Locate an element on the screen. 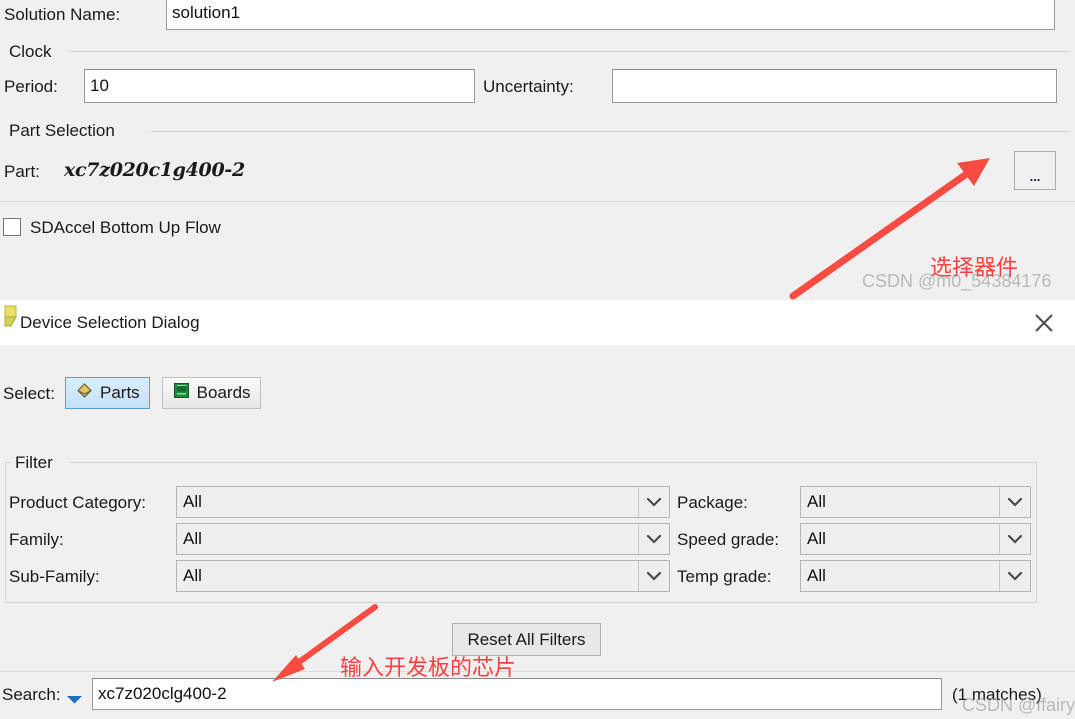 Image resolution: width=1075 pixels, height=719 pixels. uncertainty-input is located at coordinates (834, 86).